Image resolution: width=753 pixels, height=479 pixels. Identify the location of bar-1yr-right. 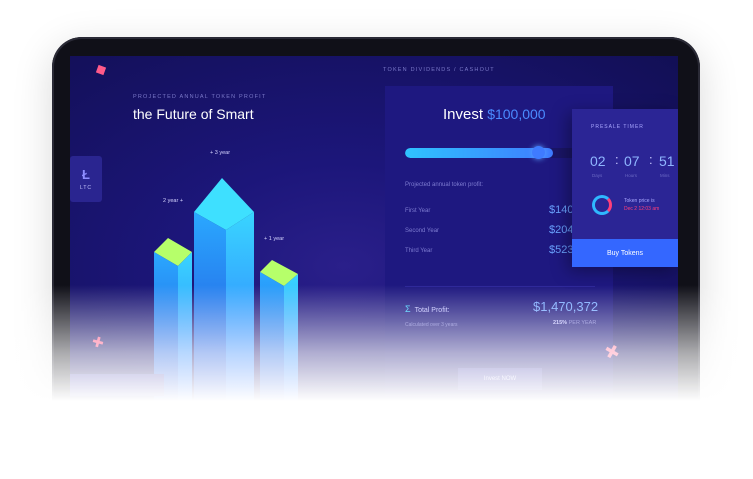
(291, 340).